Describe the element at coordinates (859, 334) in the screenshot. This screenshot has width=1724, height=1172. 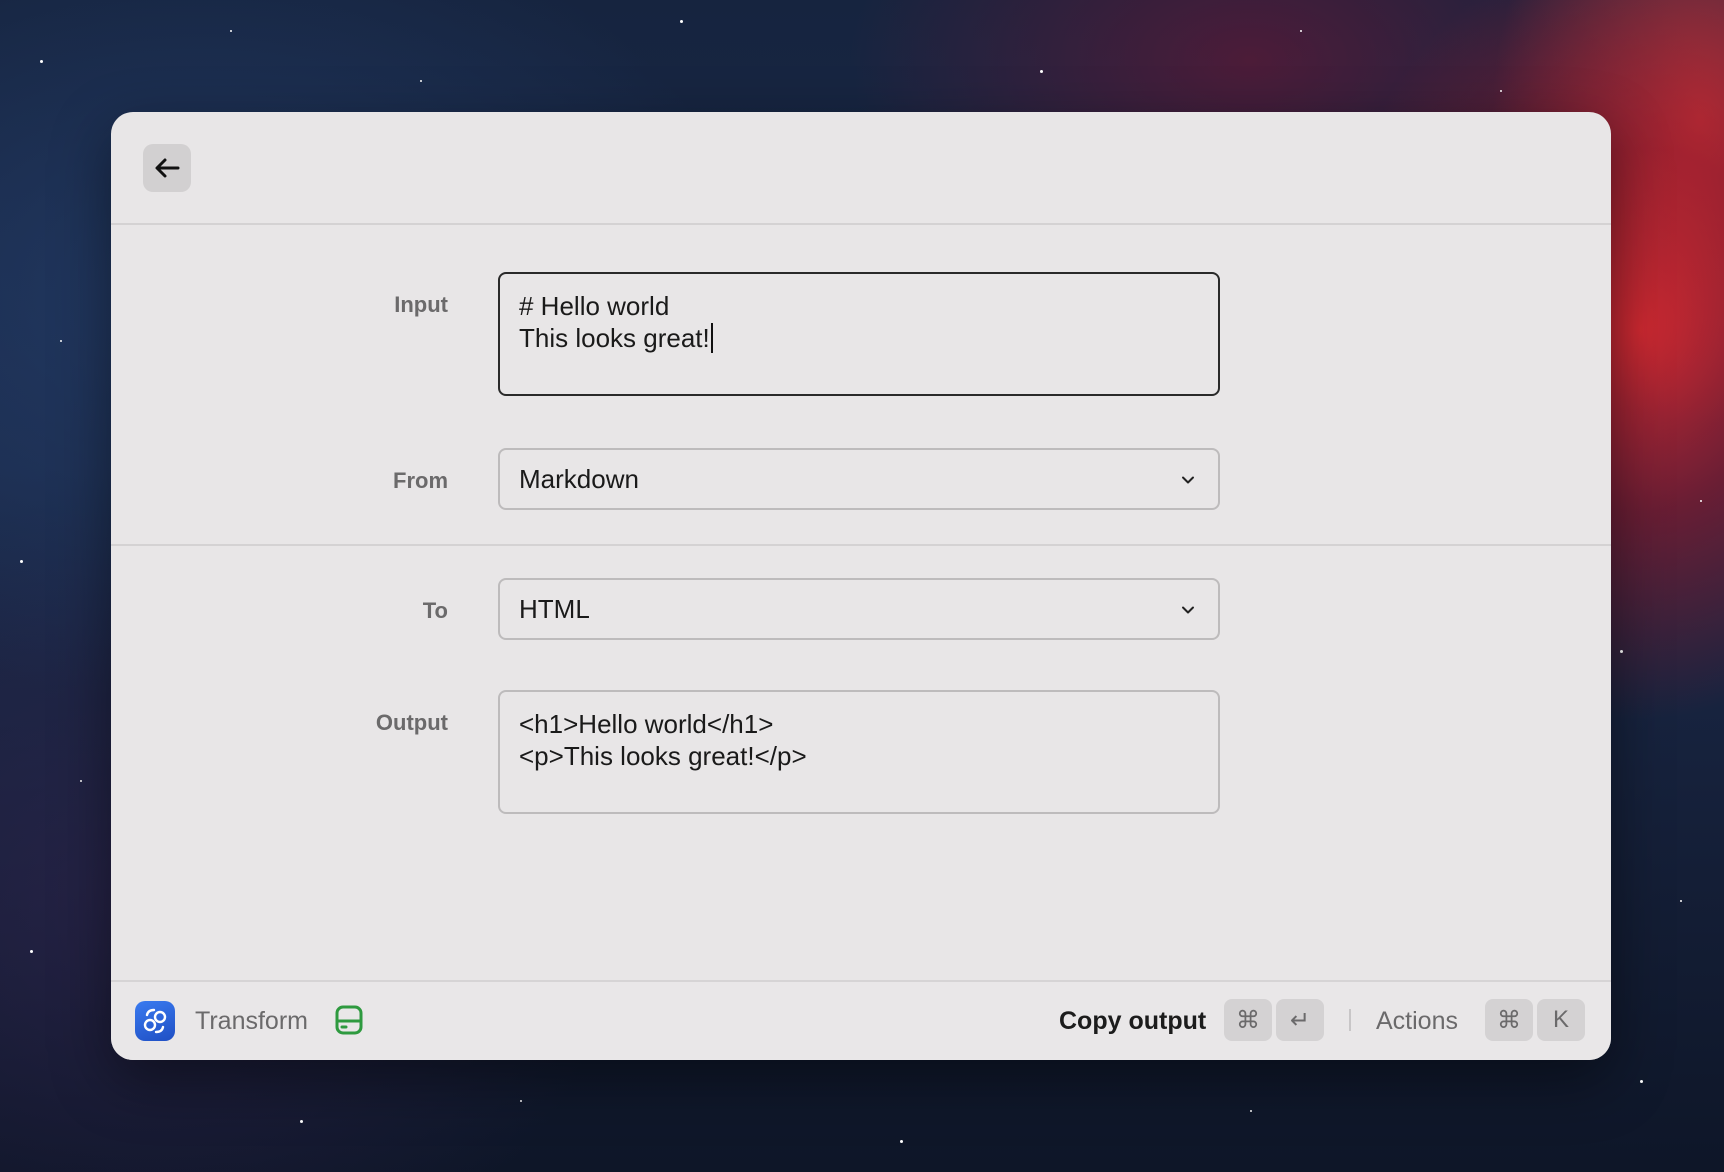
I see `input-textarea: # Hello world This looks great!` at that location.